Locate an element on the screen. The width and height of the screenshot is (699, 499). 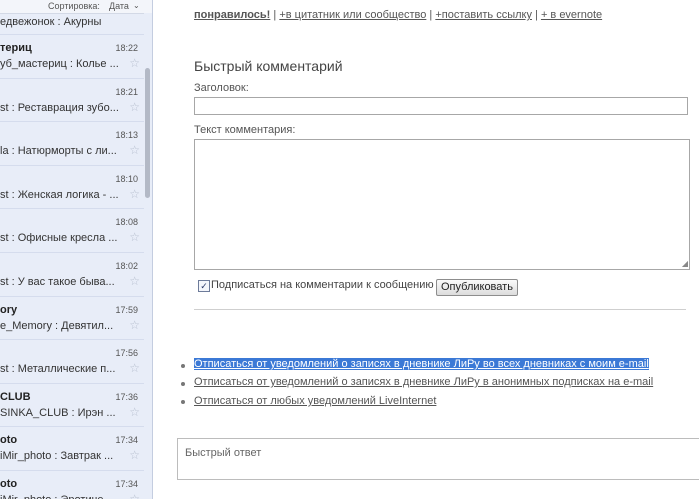
comment-text-label: Текст комментария: is located at coordinates (245, 130).